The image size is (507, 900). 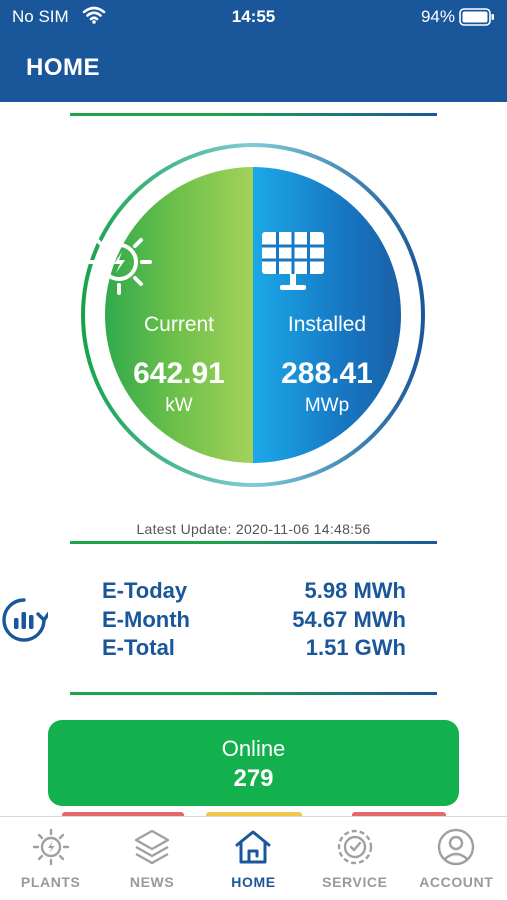 I want to click on energy-label: E-Today, so click(x=145, y=590).